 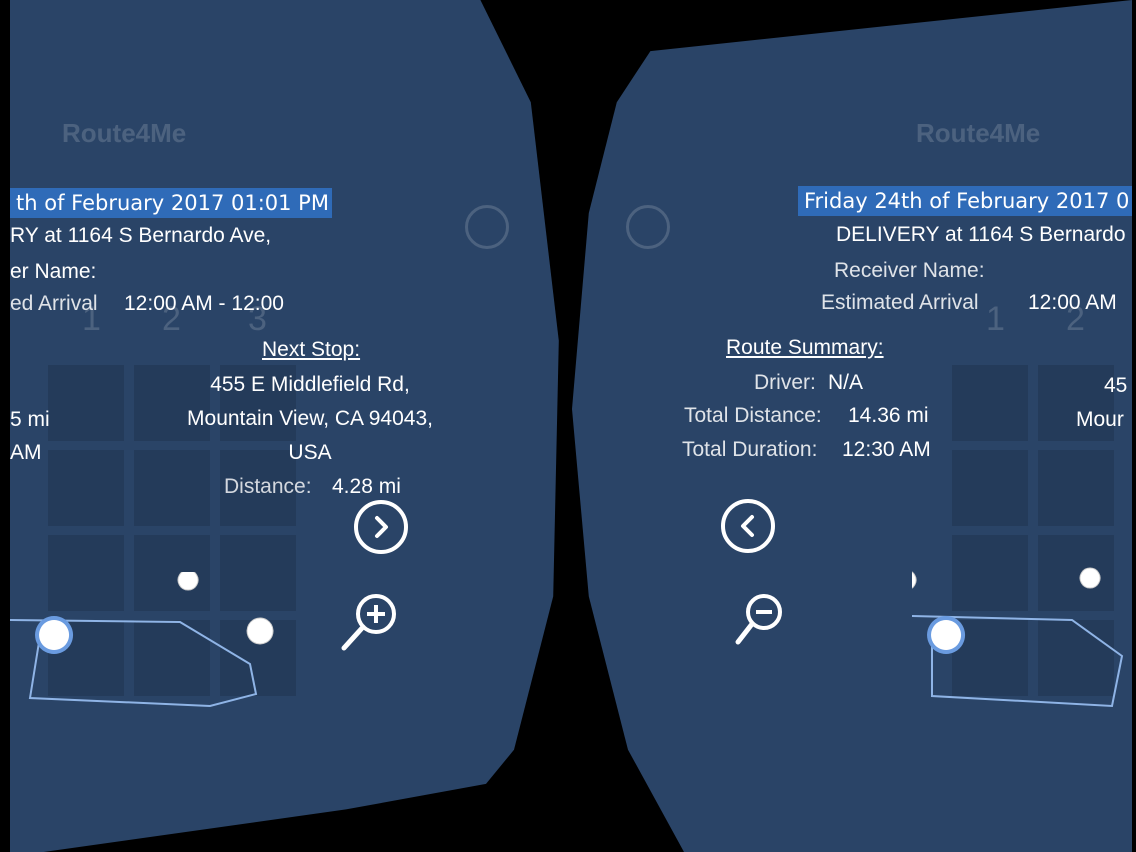 I want to click on right-edge-text: 45, so click(x=1116, y=385).